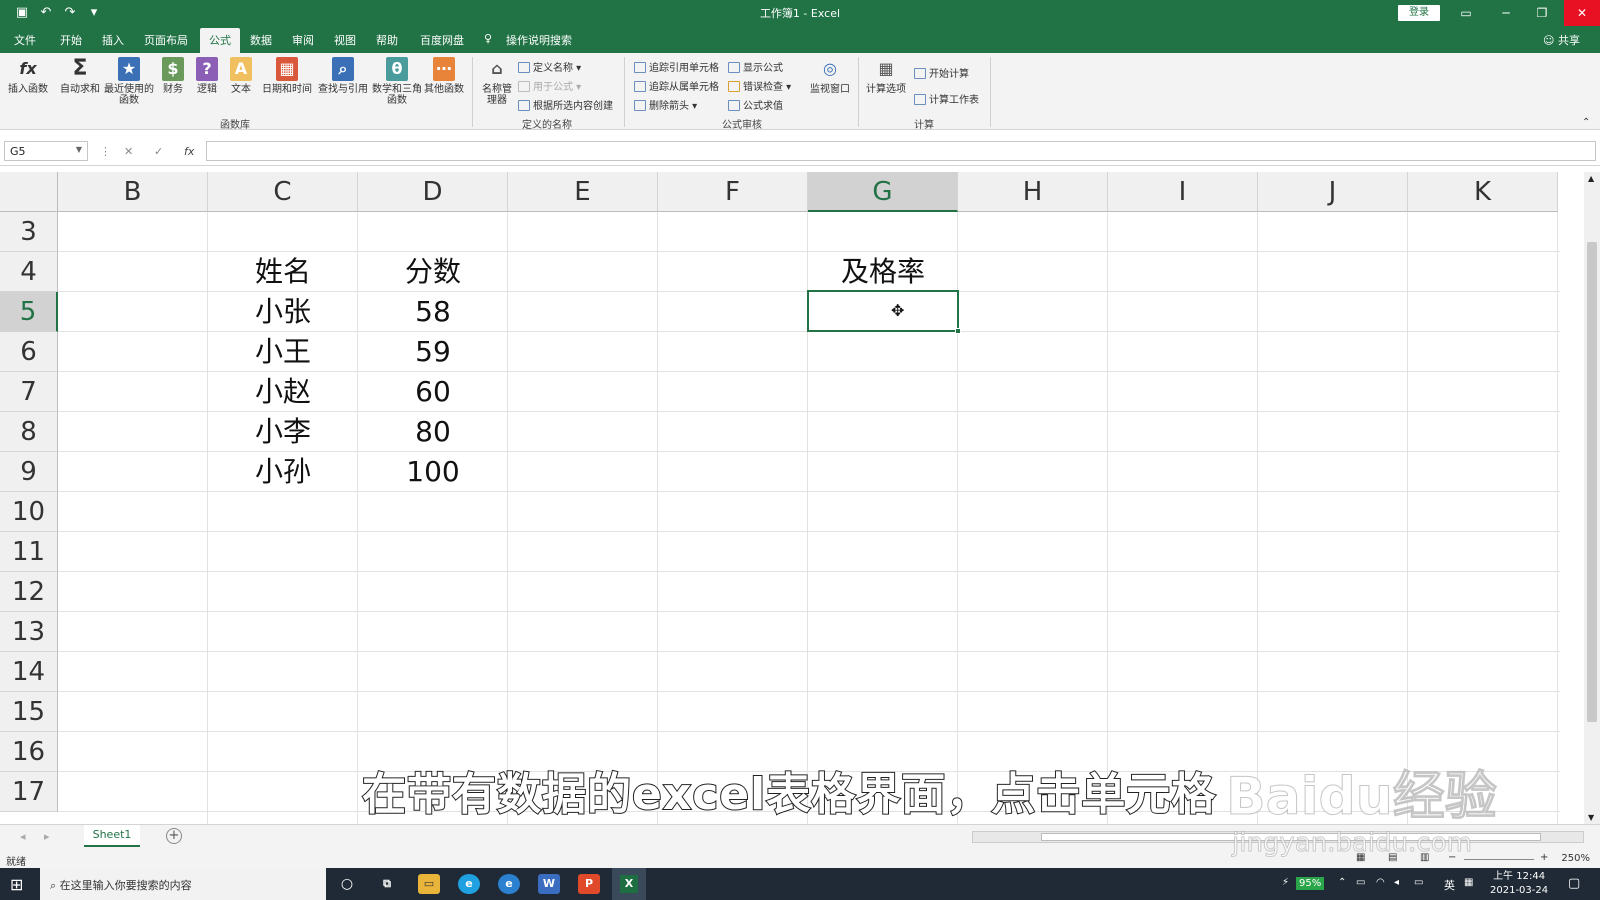  I want to click on cell-c9: 小孙, so click(283, 472).